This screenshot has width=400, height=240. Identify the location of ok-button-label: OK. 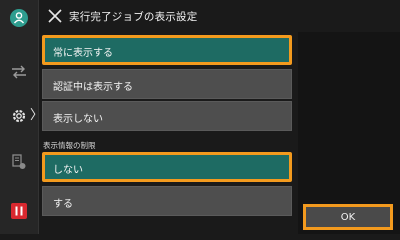
(348, 217).